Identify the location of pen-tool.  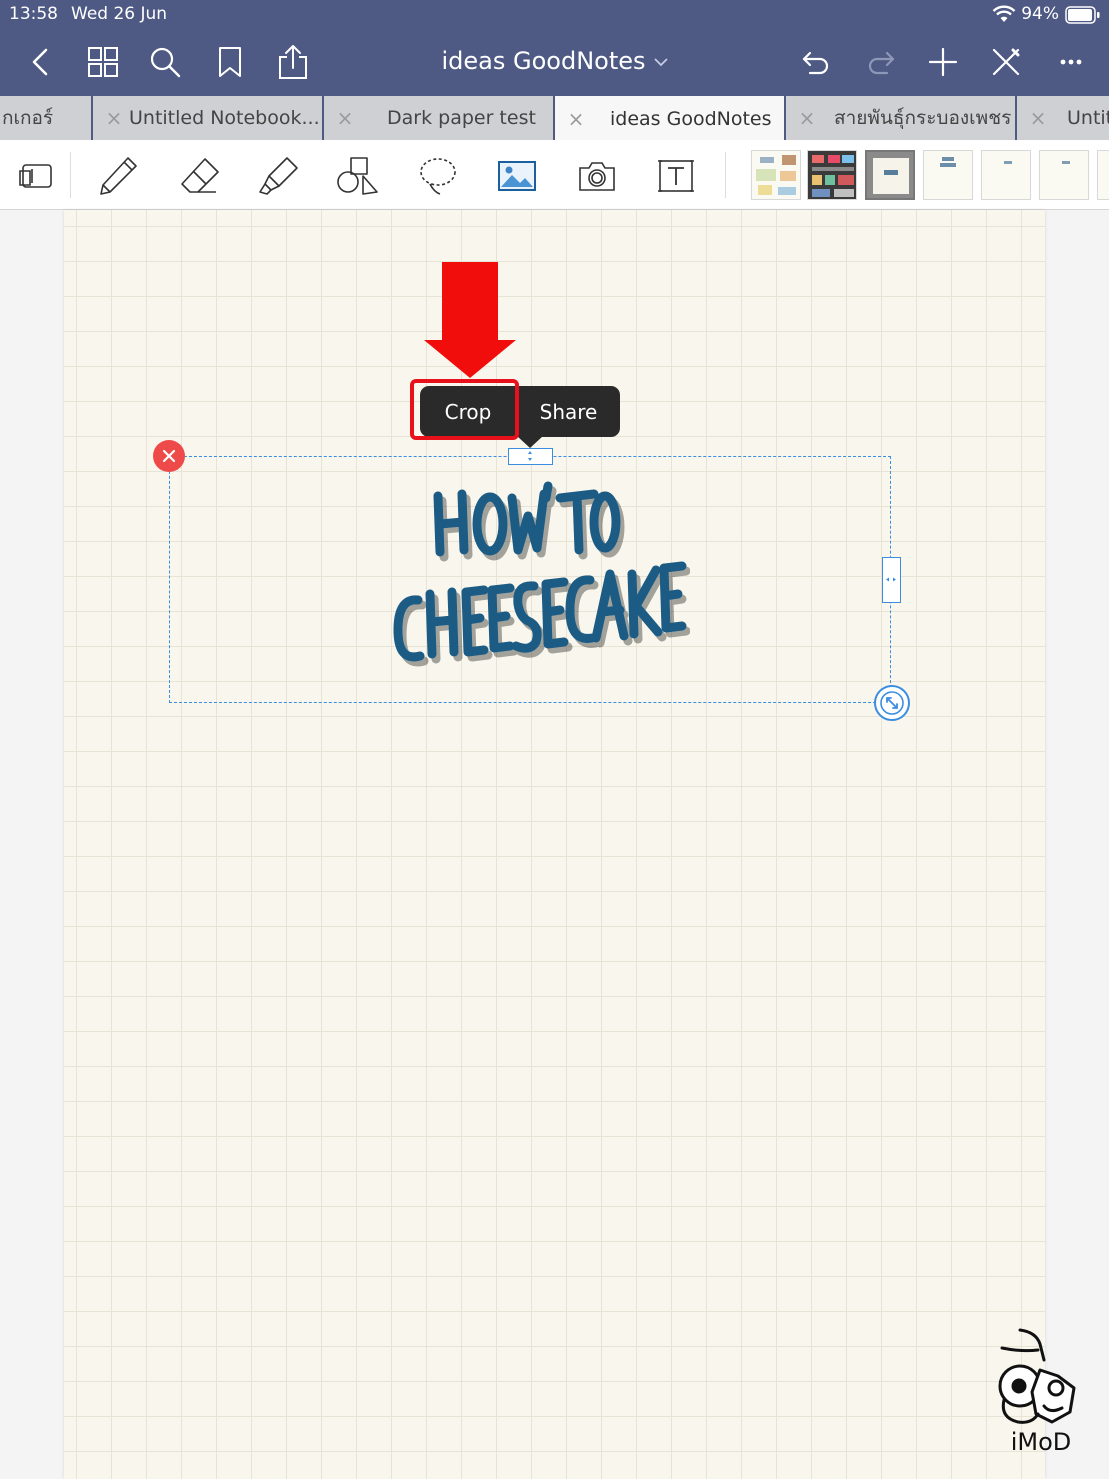
(118, 176).